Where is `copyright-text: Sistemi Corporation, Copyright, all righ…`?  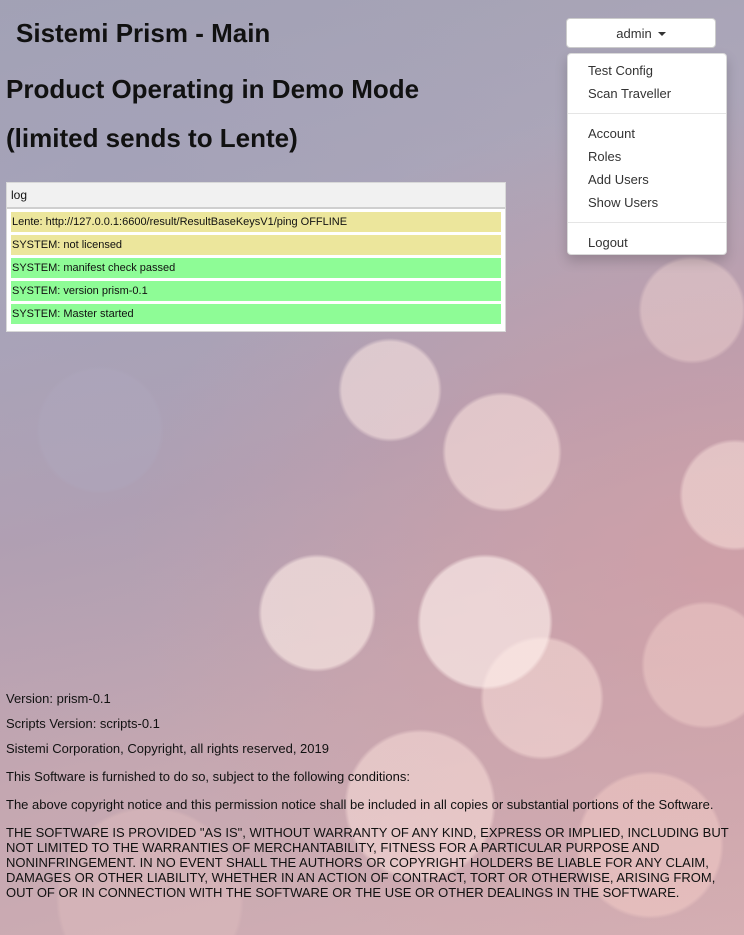 copyright-text: Sistemi Corporation, Copyright, all righ… is located at coordinates (167, 748).